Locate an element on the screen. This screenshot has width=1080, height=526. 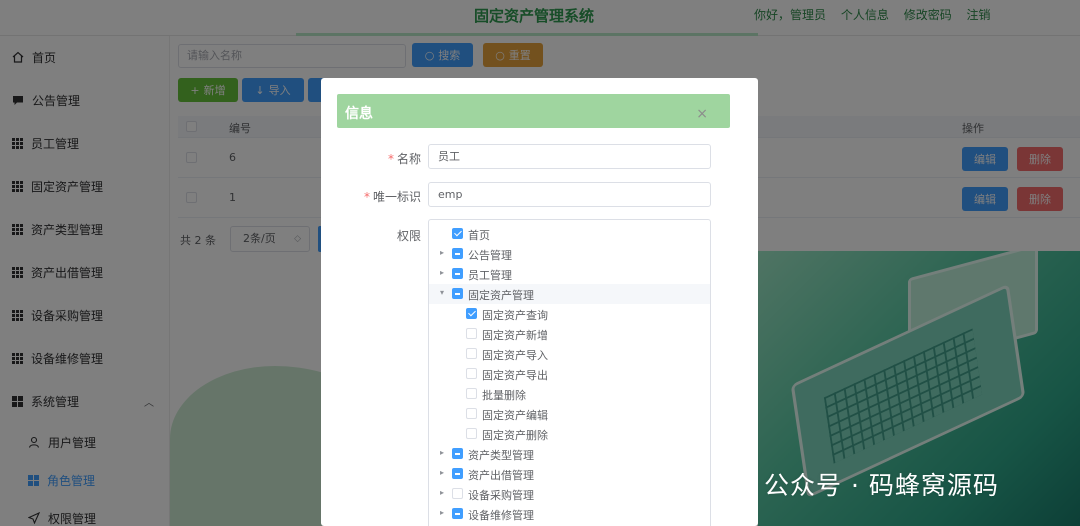
tree-node: 固定资产导出 is located at coordinates (569, 374).